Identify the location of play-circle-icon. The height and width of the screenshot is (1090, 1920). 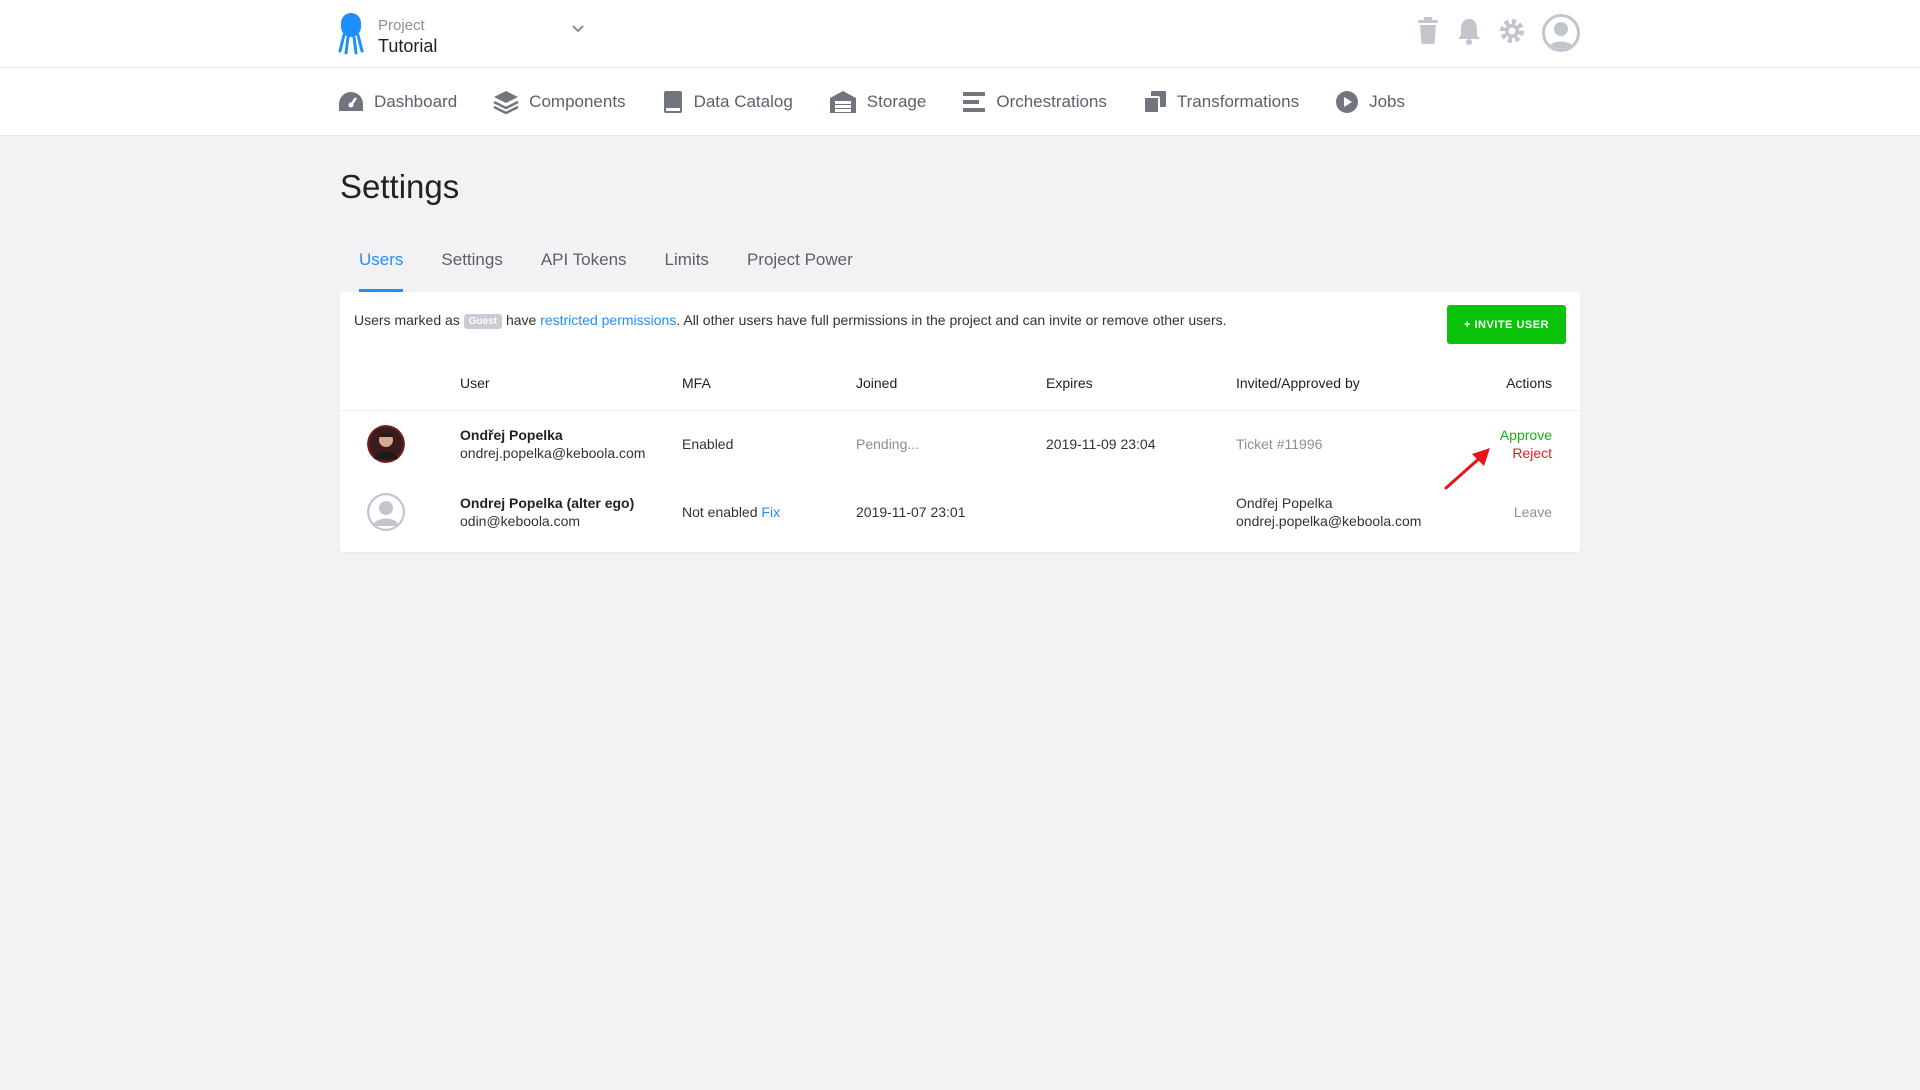
(1347, 102).